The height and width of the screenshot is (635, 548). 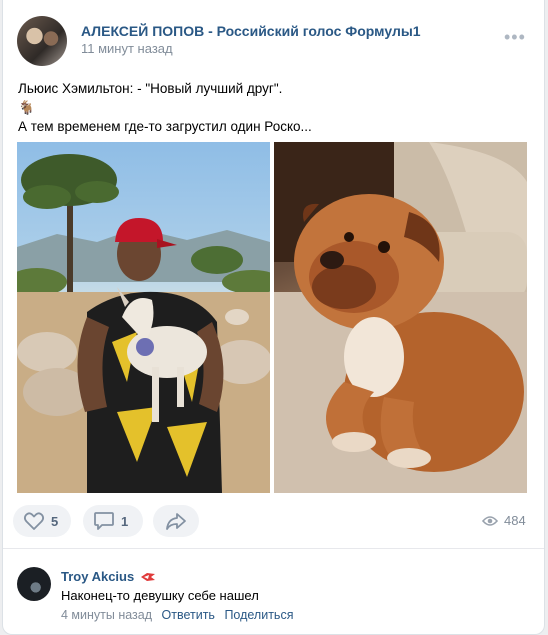 I want to click on share-button, so click(x=176, y=521).